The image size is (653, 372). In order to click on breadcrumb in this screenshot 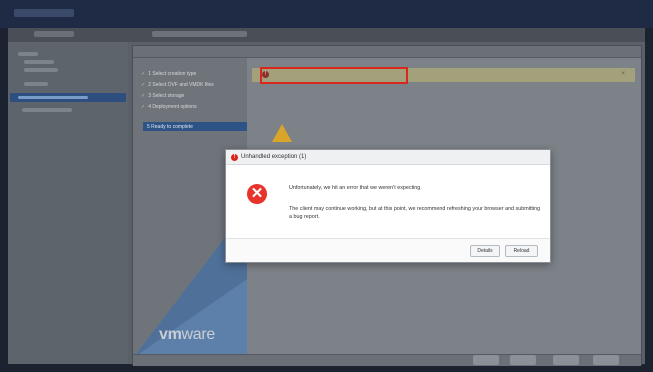, I will do `click(199, 34)`.